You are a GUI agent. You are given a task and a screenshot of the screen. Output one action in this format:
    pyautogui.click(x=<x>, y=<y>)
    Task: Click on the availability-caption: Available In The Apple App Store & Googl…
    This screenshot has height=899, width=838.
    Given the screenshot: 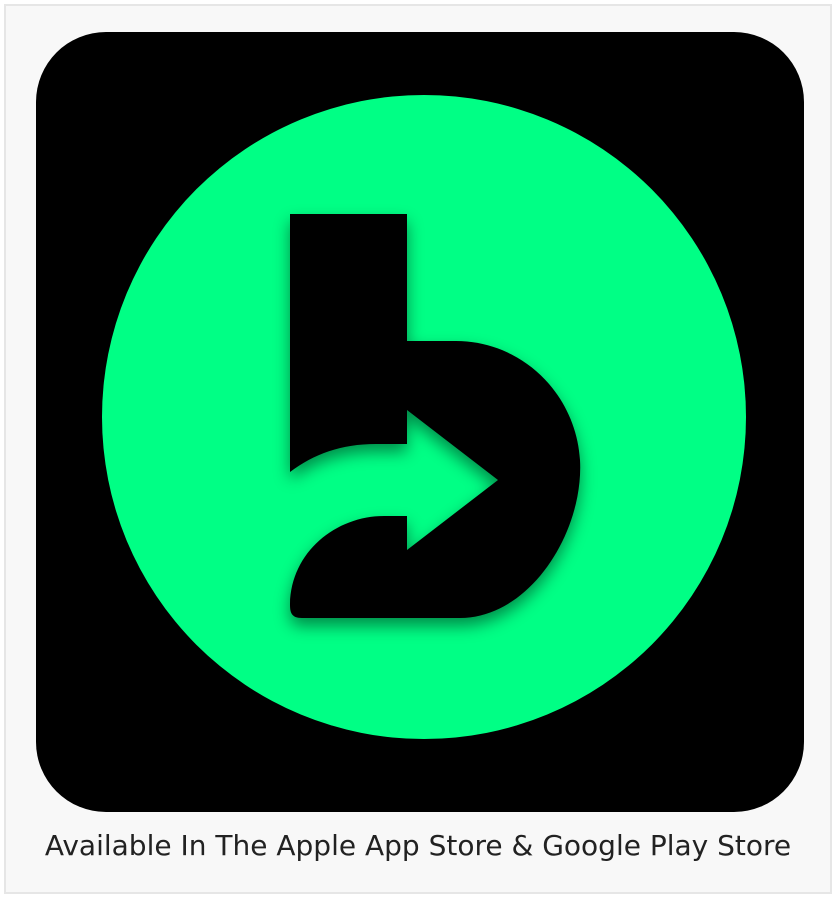 What is the action you would take?
    pyautogui.click(x=418, y=845)
    